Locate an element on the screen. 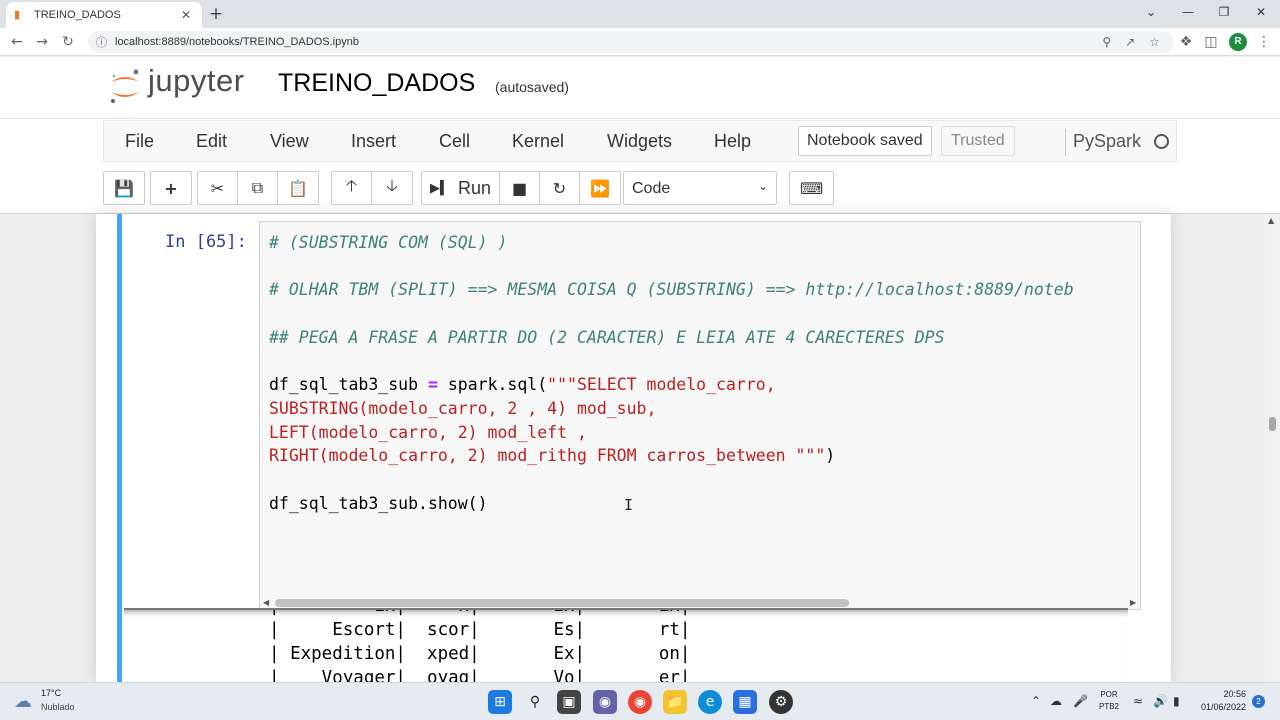 The image size is (1280, 720). code-token: spark.sql( is located at coordinates (497, 384).